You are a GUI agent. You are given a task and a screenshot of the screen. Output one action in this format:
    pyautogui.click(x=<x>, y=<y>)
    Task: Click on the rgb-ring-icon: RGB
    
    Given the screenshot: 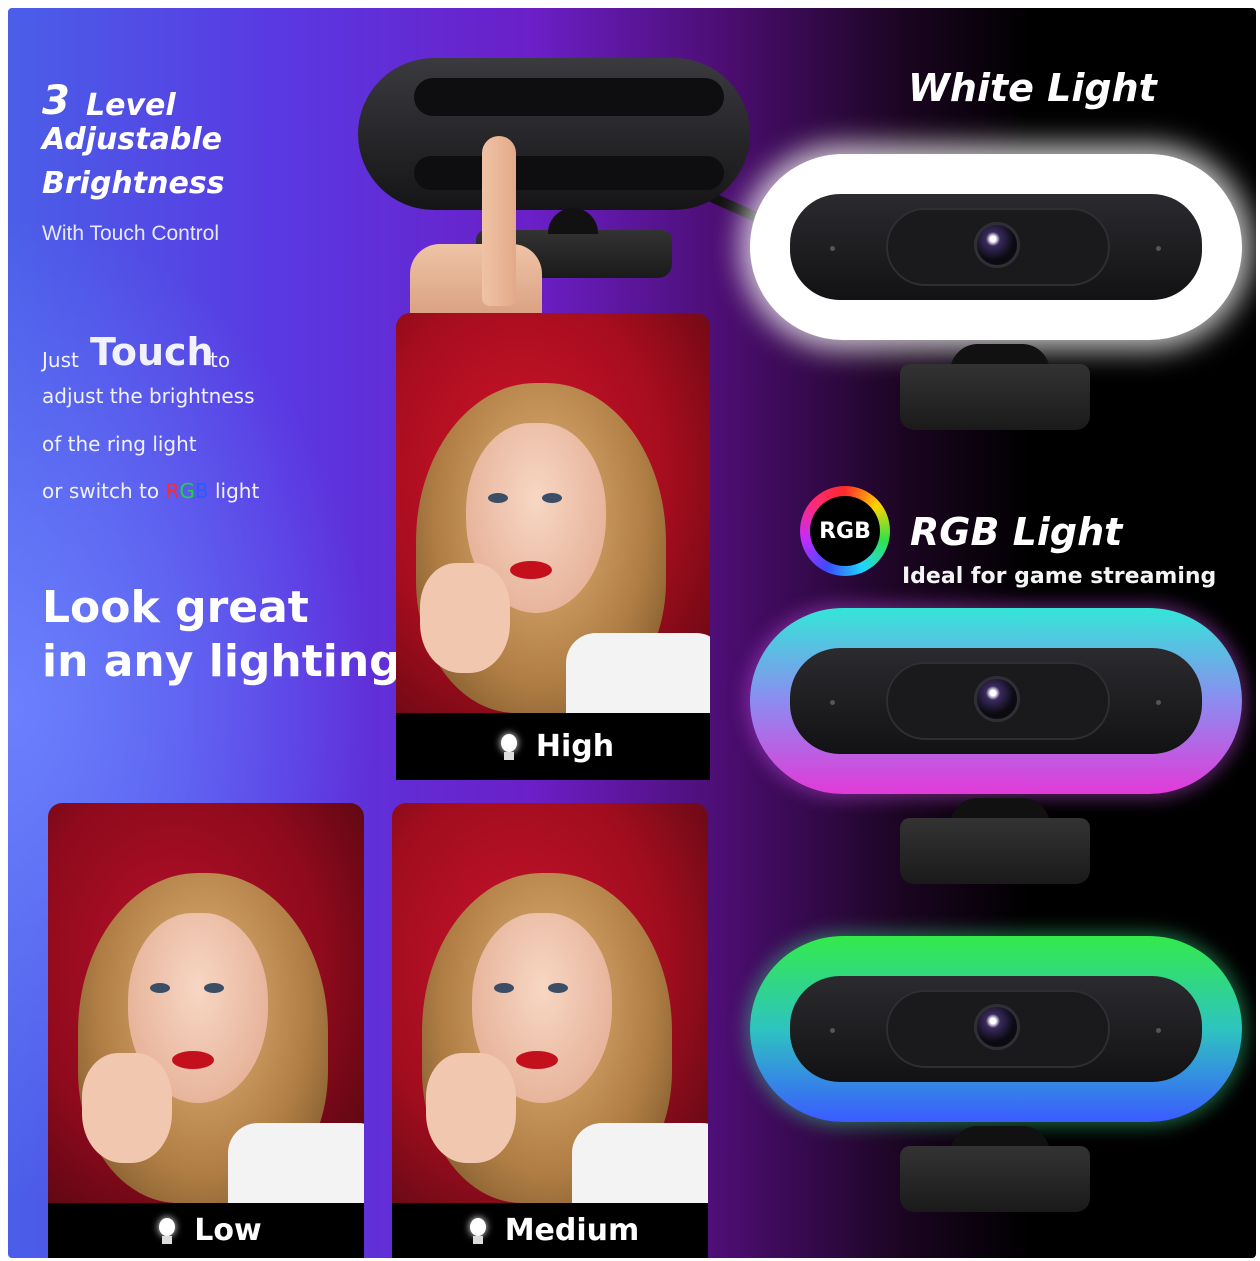 What is the action you would take?
    pyautogui.click(x=845, y=531)
    